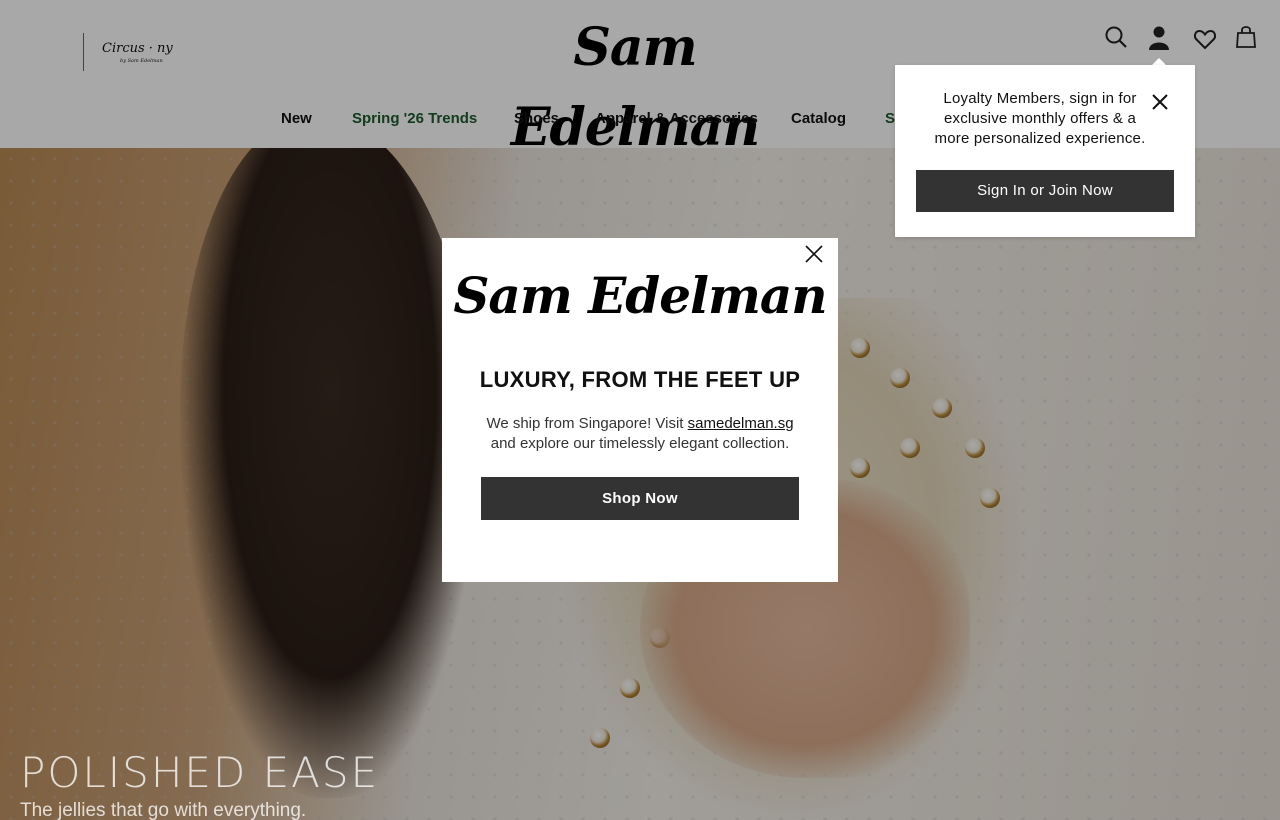 This screenshot has height=820, width=1280. Describe the element at coordinates (1045, 191) in the screenshot. I see `sign-in-join-button: Sign In or Join Now` at that location.